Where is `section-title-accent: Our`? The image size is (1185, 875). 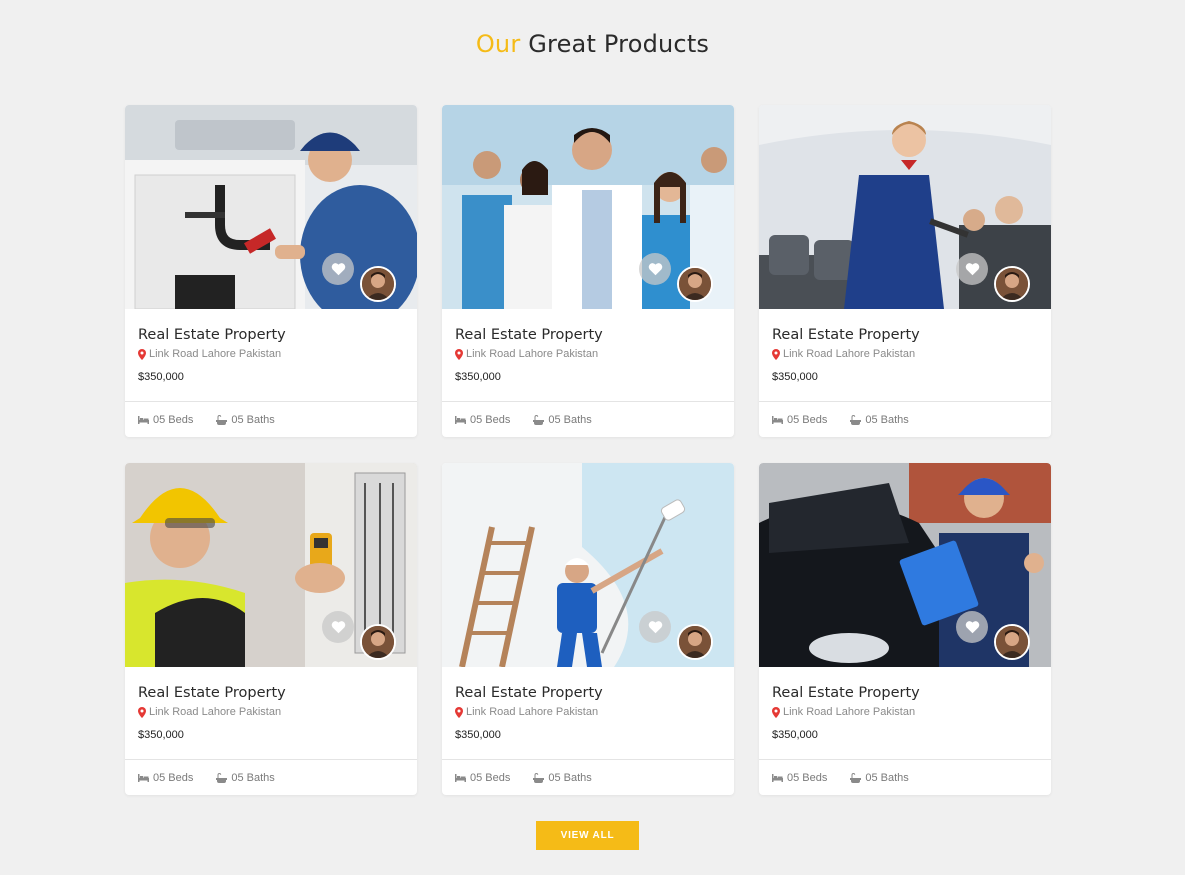
section-title-accent: Our is located at coordinates (498, 44).